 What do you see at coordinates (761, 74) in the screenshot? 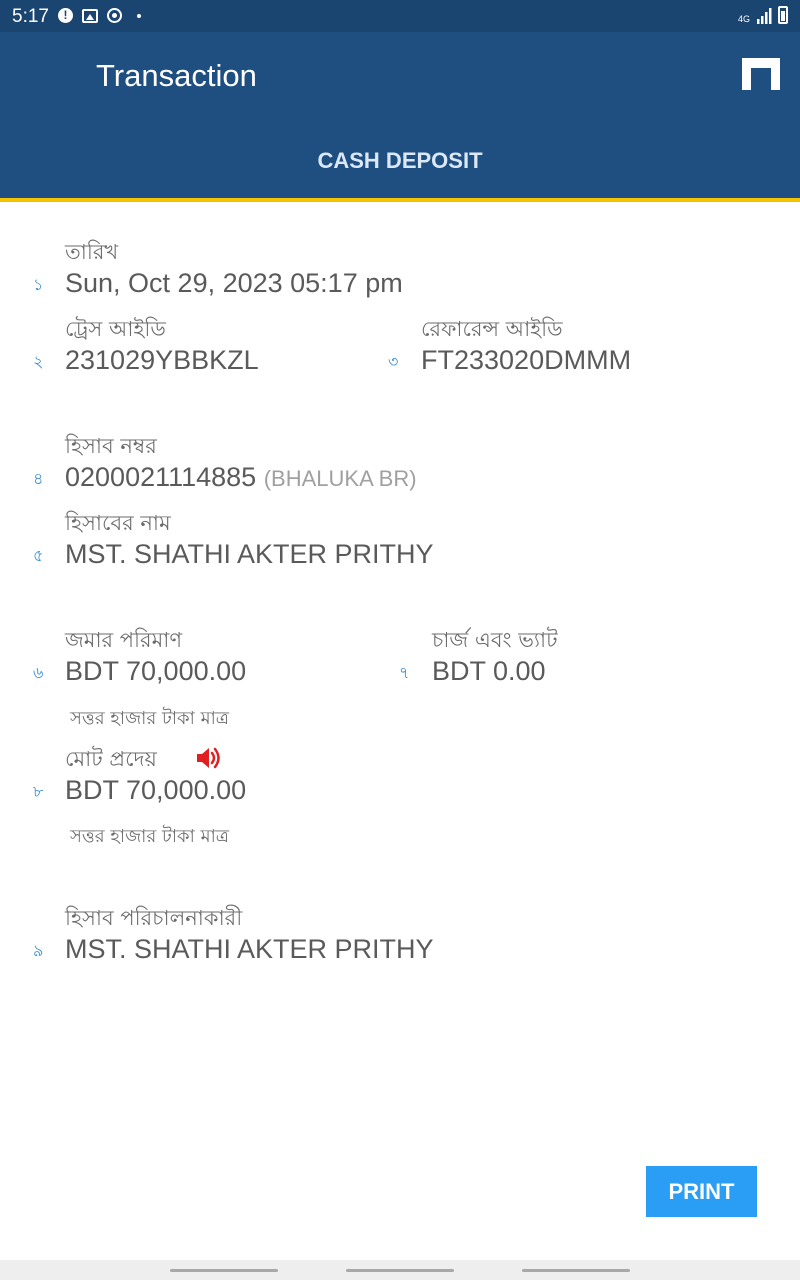
I see `home-icon` at bounding box center [761, 74].